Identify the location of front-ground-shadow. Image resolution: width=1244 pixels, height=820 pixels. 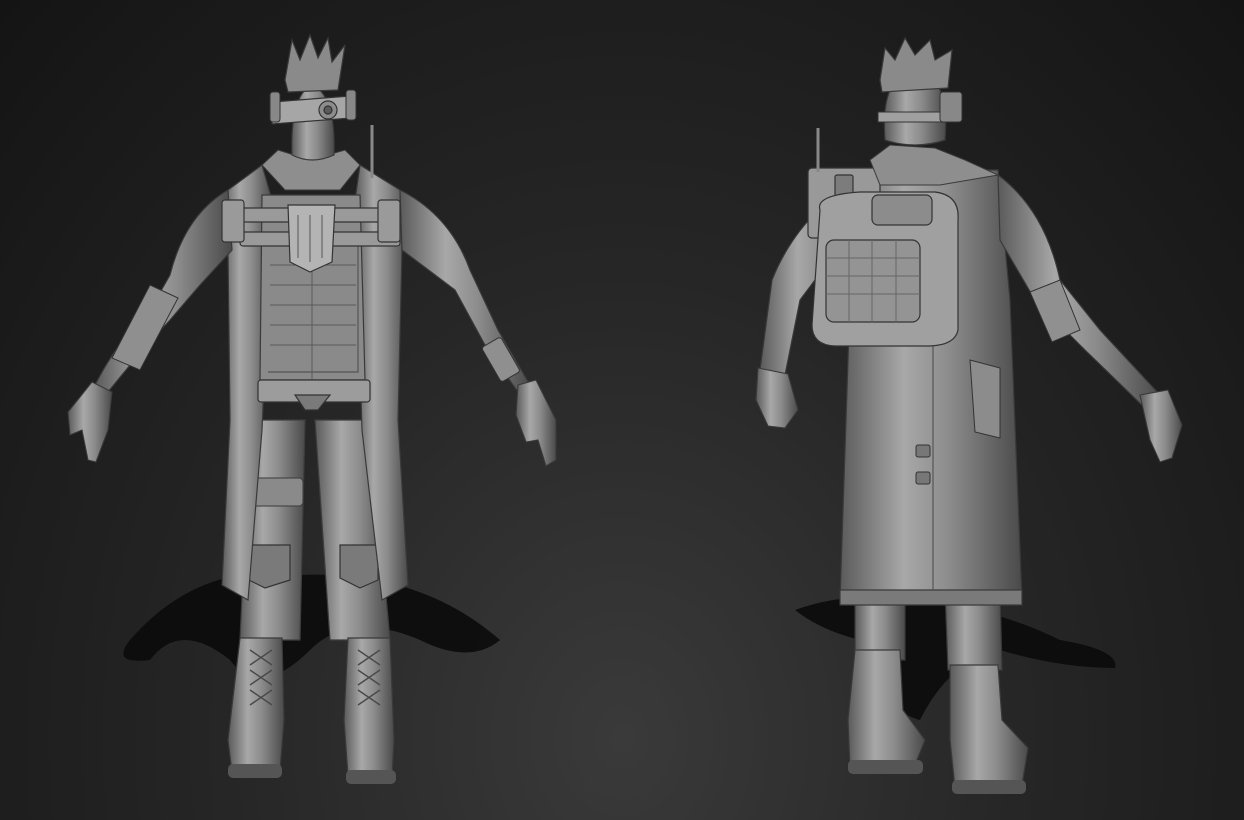
(312, 625).